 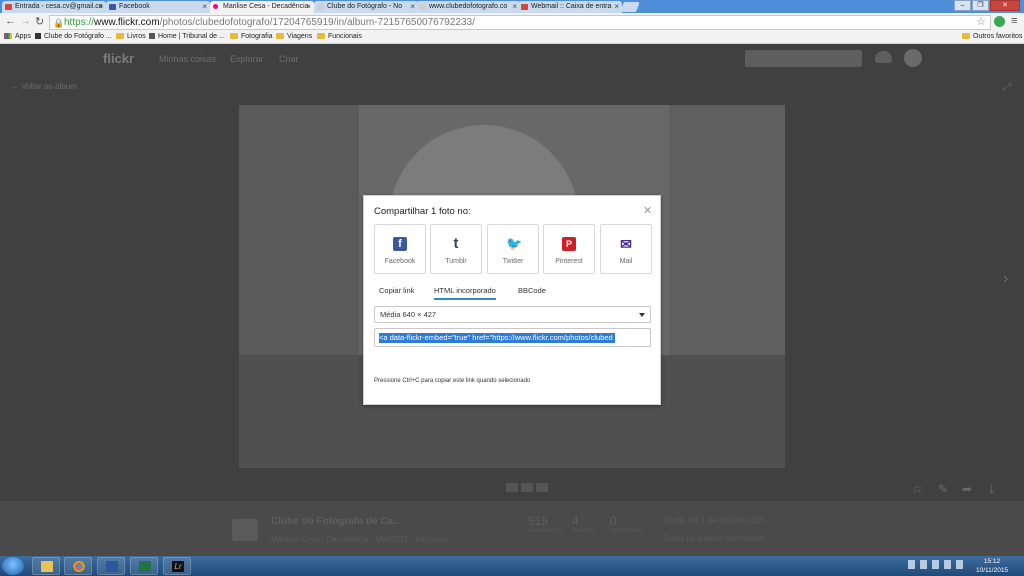 I want to click on avatar, so click(x=913, y=58).